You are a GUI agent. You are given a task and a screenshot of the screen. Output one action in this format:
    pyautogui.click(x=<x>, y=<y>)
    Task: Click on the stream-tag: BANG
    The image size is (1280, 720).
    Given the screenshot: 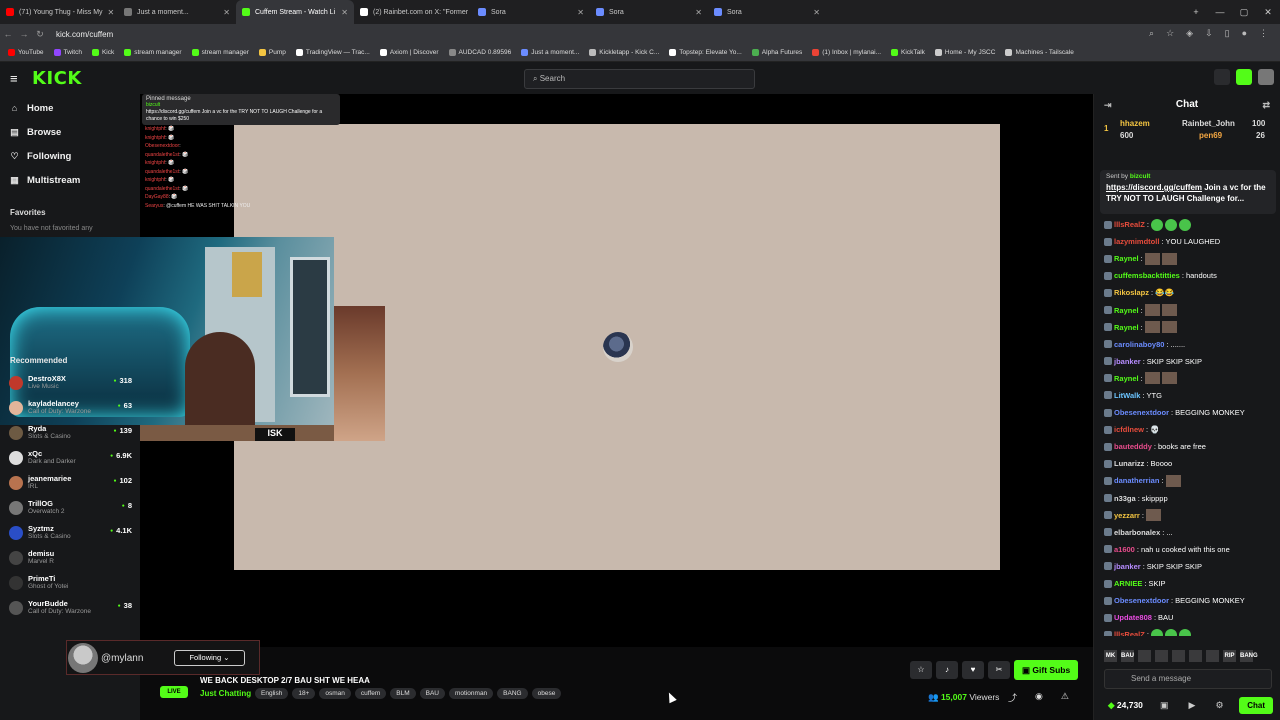 What is the action you would take?
    pyautogui.click(x=512, y=693)
    